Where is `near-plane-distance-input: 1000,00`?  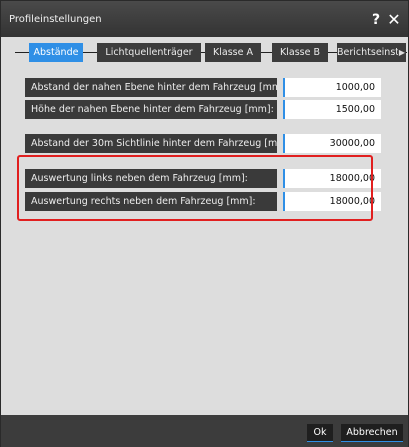 near-plane-distance-input: 1000,00 is located at coordinates (332, 87).